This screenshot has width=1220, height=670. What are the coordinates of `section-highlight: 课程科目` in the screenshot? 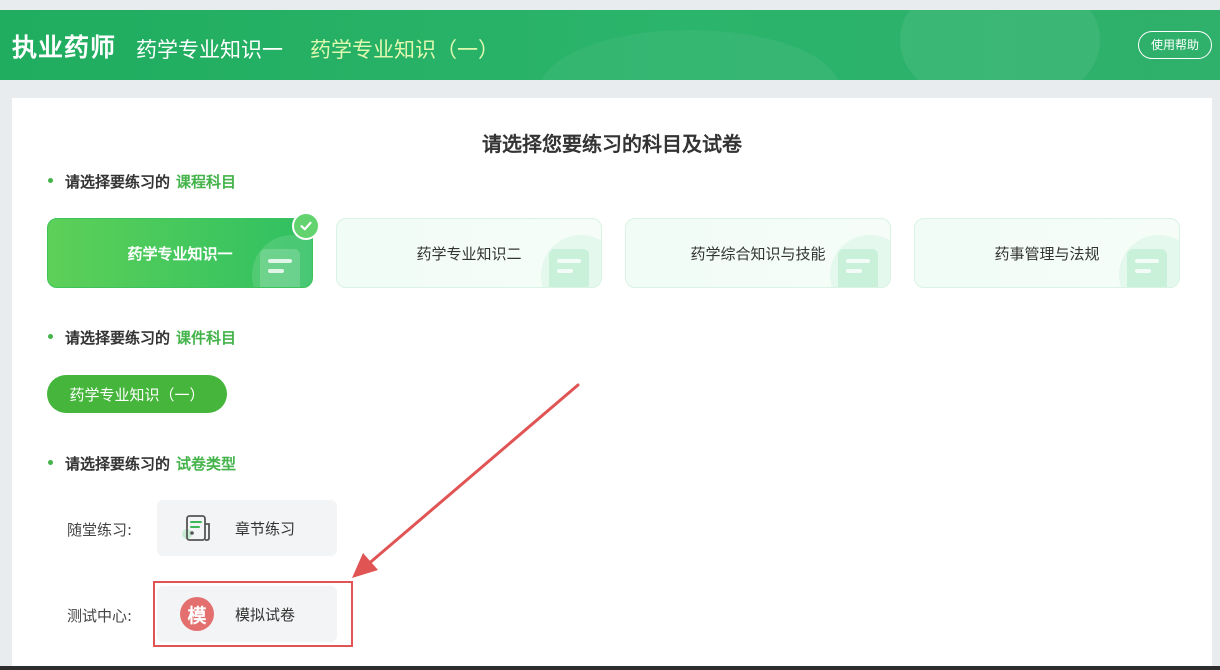 It's located at (206, 182).